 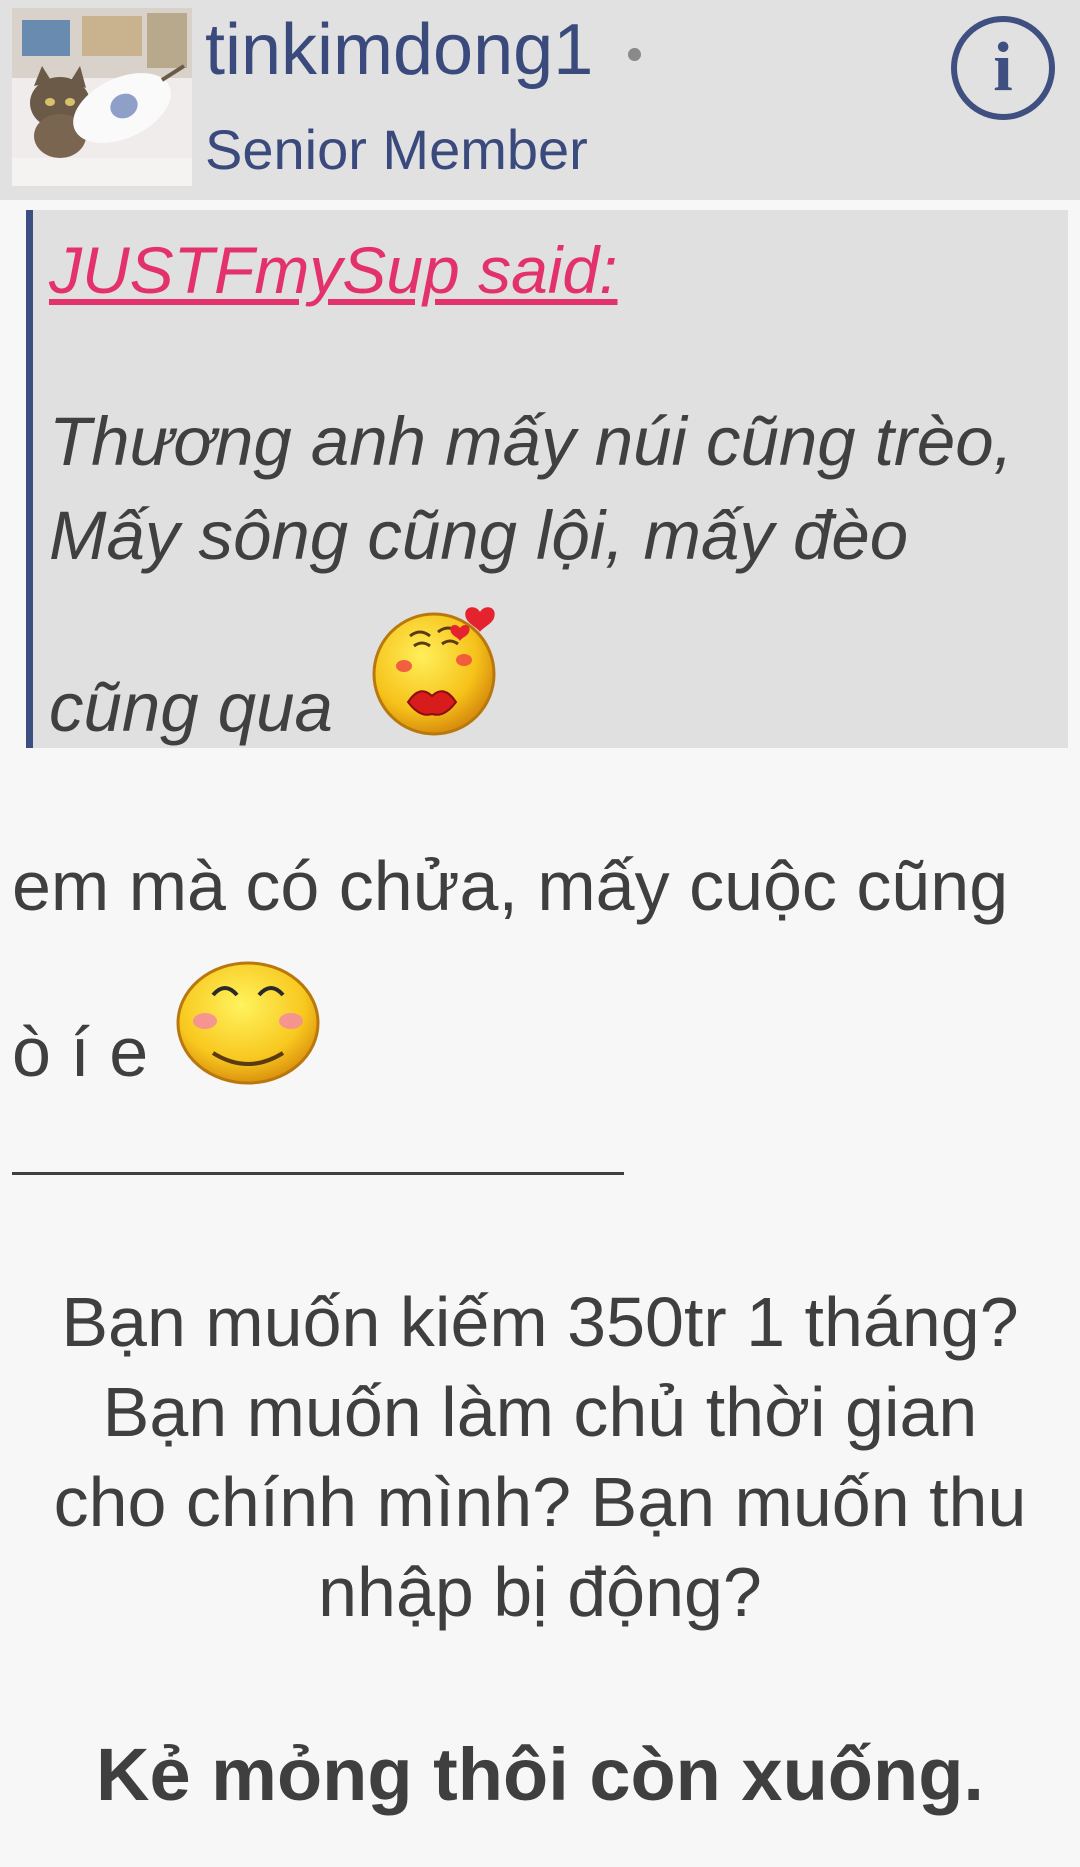 What do you see at coordinates (510, 886) in the screenshot?
I see `reply-line: em mà có chửa, mấy cuộc cũng` at bounding box center [510, 886].